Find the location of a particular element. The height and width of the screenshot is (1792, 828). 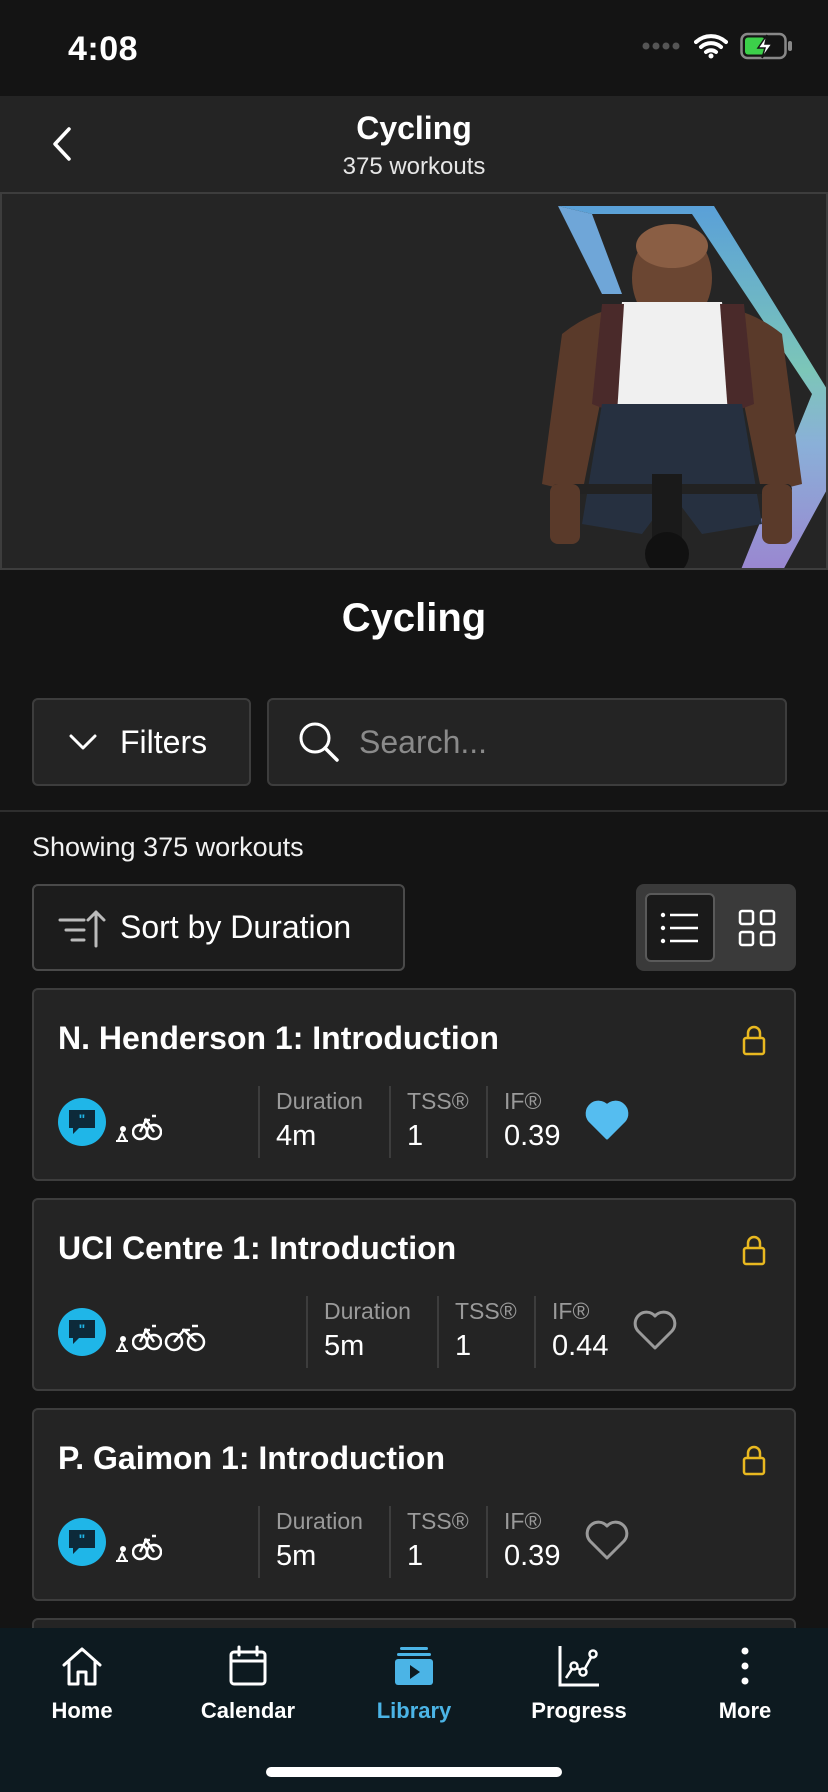

tab-more: More is located at coordinates (745, 1692).